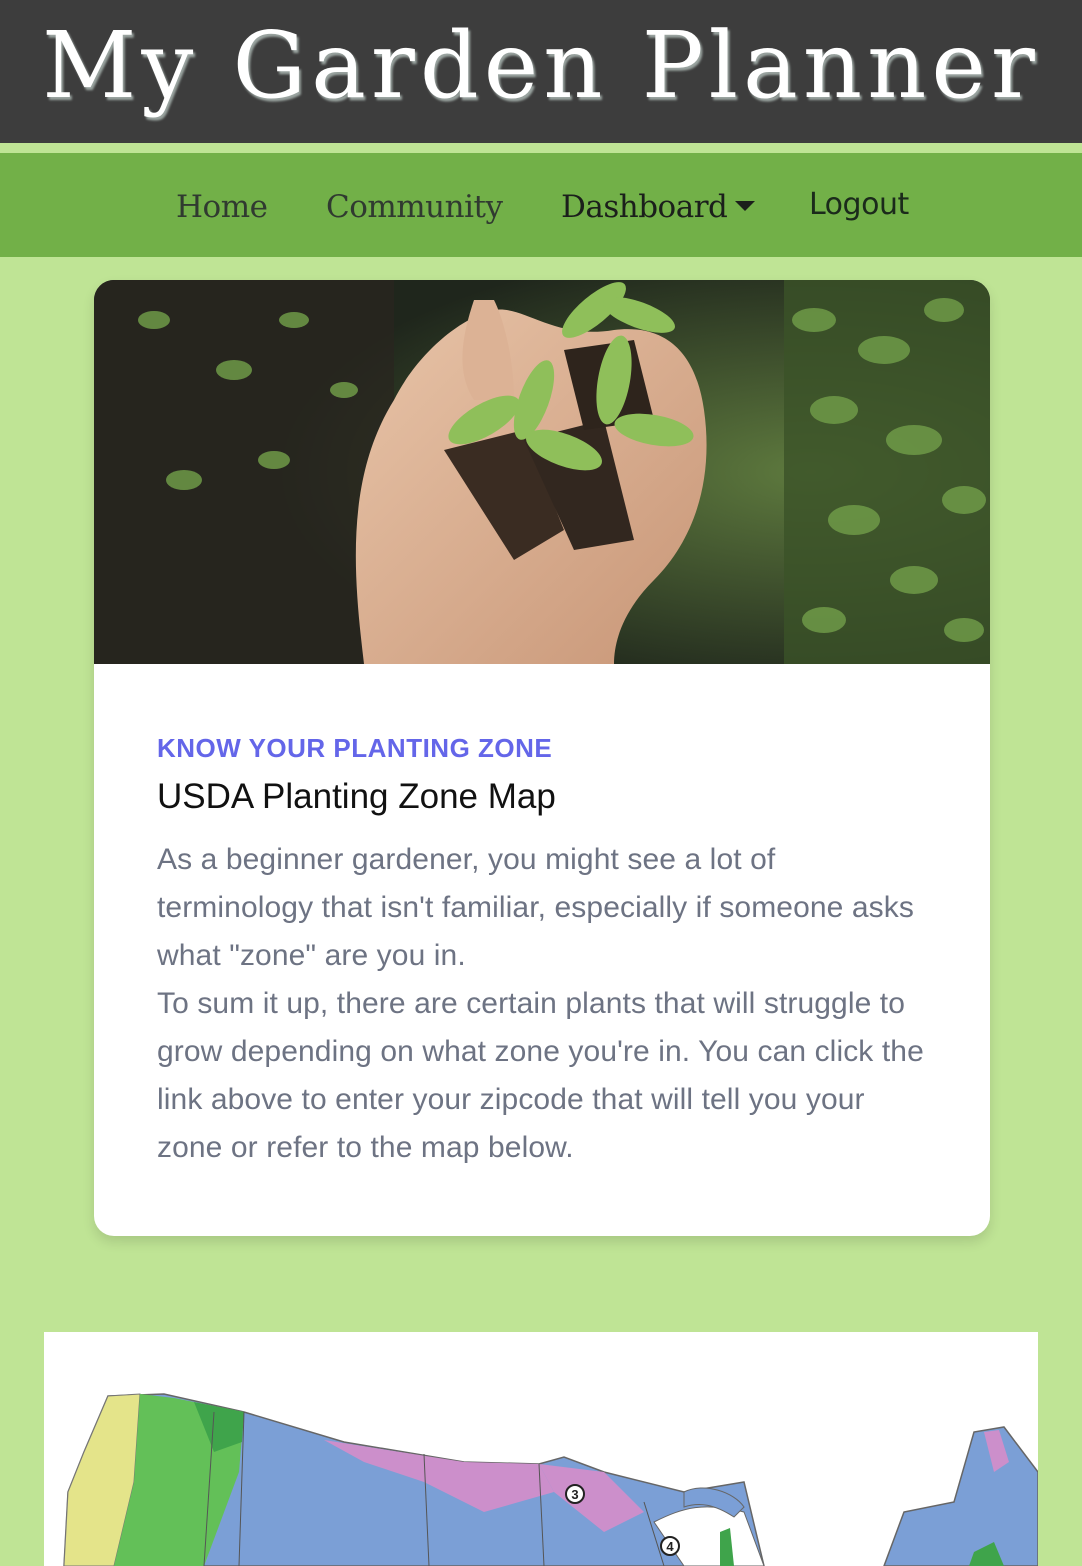 The width and height of the screenshot is (1082, 1566). I want to click on main-nav: Home Community Dashboard Logout, so click(541, 205).